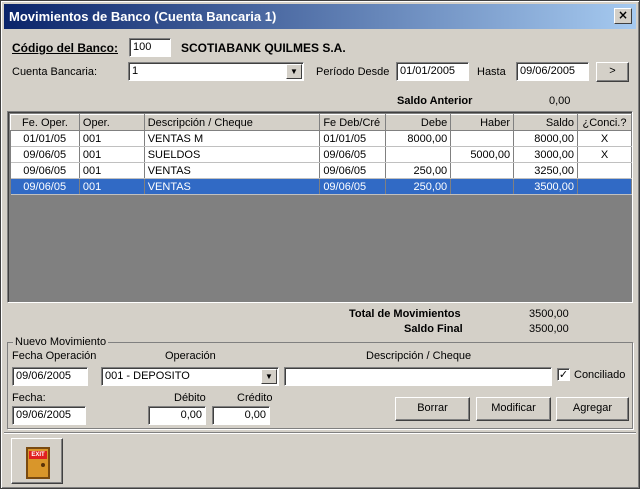 The image size is (640, 489). Describe the element at coordinates (418, 138) in the screenshot. I see `cell-debe: 8000,00` at that location.